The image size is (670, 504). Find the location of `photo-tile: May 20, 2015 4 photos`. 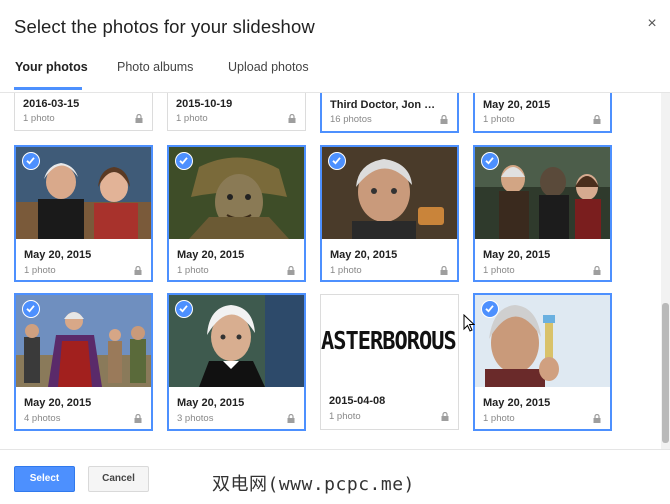

photo-tile: May 20, 2015 4 photos is located at coordinates (83, 362).